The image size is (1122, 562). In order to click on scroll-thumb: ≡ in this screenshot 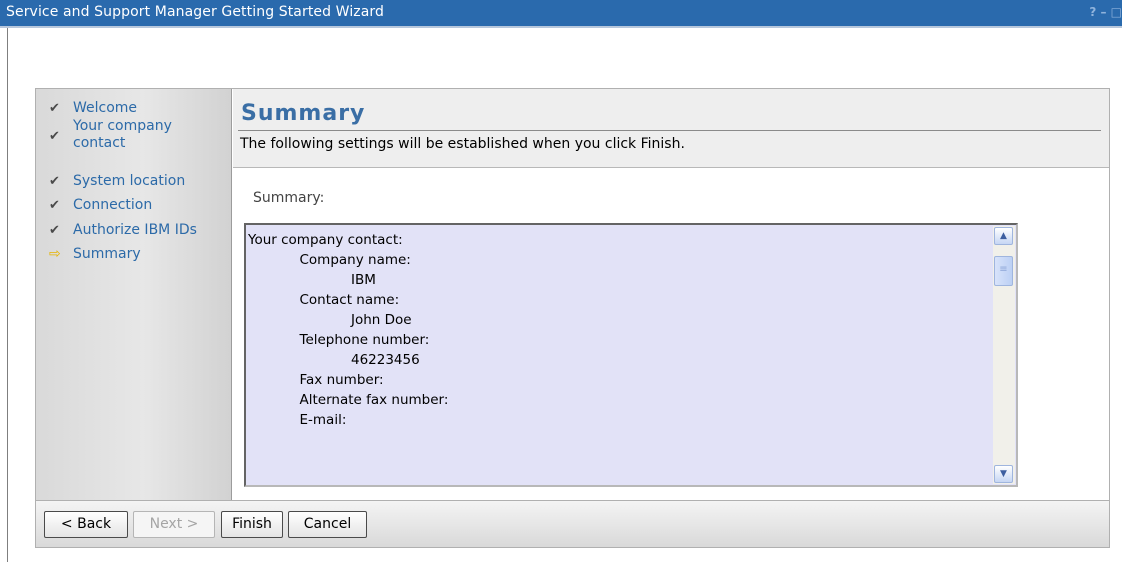, I will do `click(1003, 271)`.